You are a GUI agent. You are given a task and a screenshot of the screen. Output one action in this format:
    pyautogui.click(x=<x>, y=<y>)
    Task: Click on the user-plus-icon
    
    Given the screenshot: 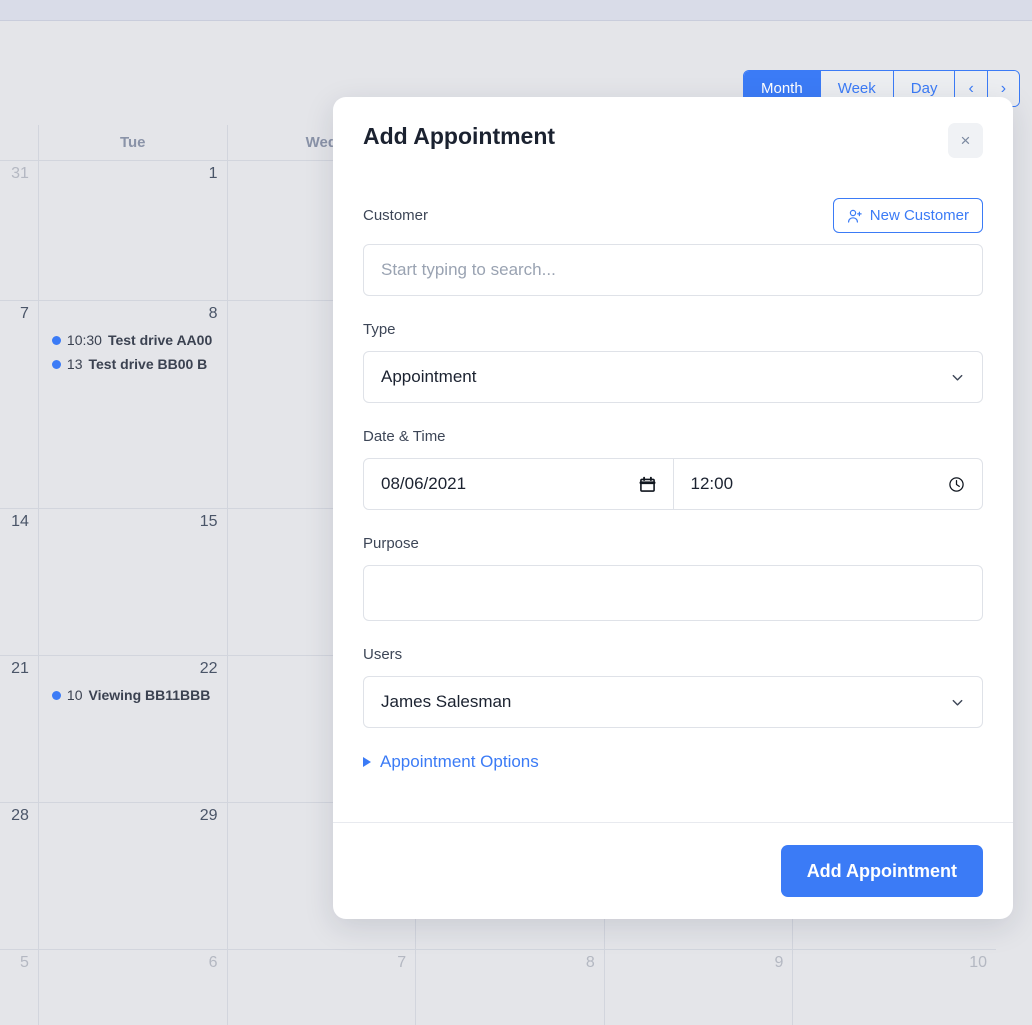 What is the action you would take?
    pyautogui.click(x=855, y=216)
    